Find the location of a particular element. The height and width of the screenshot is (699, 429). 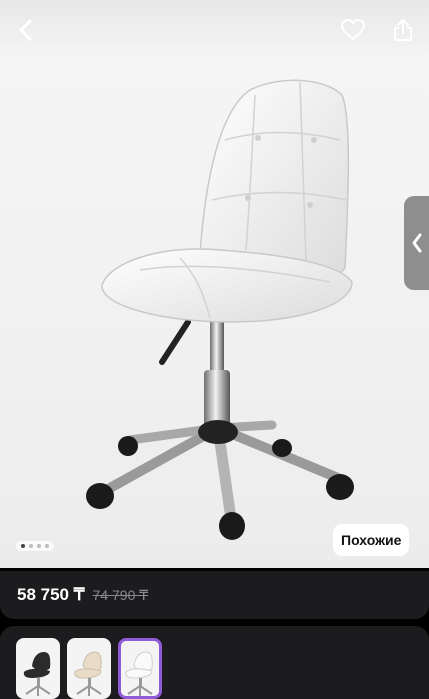

variant-thumb-white is located at coordinates (140, 668).